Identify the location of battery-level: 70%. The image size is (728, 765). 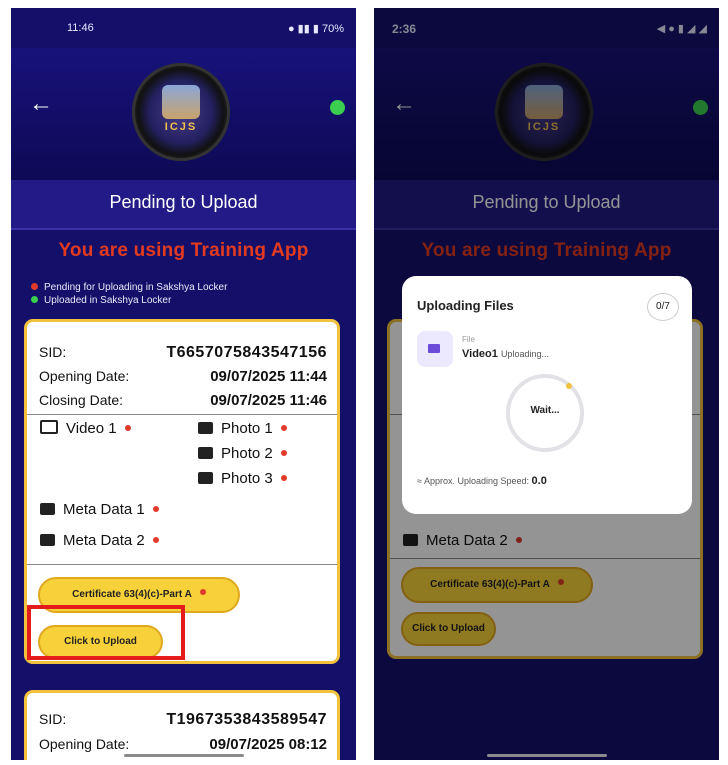
(332, 29).